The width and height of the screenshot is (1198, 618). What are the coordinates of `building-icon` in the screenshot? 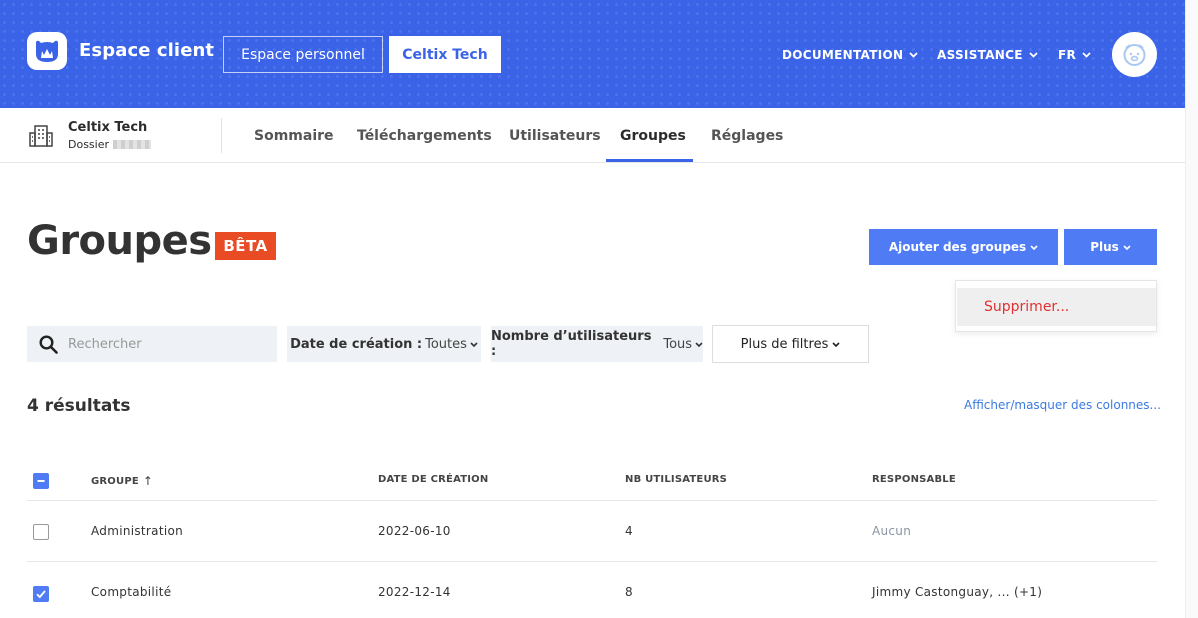 It's located at (41, 136).